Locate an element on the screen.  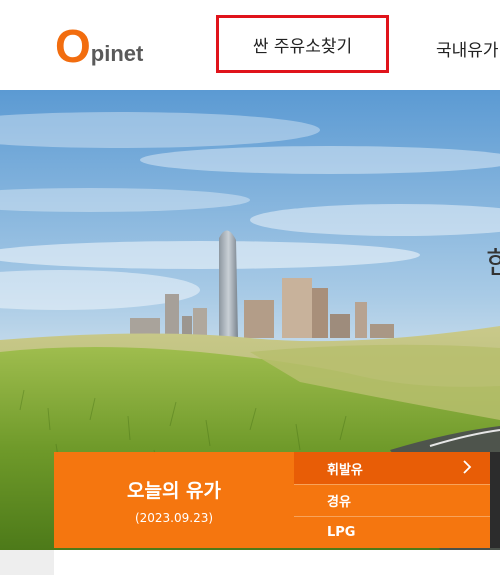
fuel-type-label: 휘발유 is located at coordinates (345, 470).